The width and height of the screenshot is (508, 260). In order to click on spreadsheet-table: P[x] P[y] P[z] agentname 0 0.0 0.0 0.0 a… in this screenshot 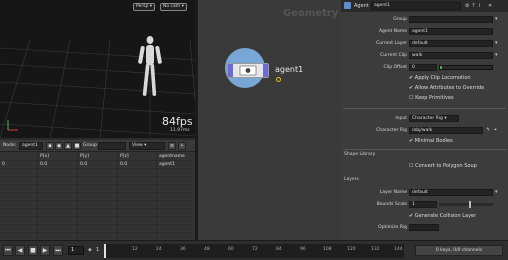, I will do `click(97, 196)`.